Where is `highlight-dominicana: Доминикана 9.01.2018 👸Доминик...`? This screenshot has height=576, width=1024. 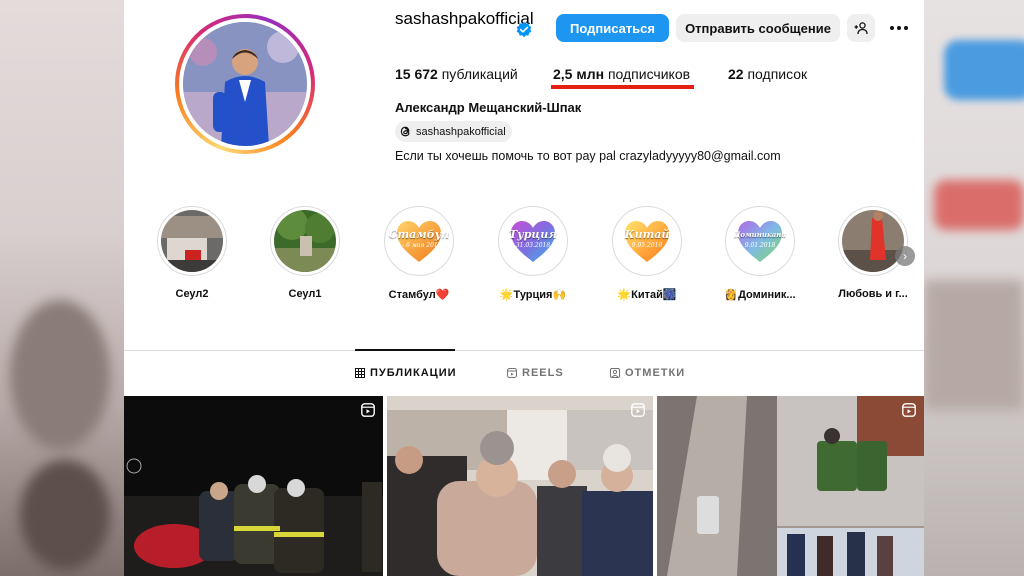 highlight-dominicana: Доминикана 9.01.2018 👸Доминик... is located at coordinates (760, 253).